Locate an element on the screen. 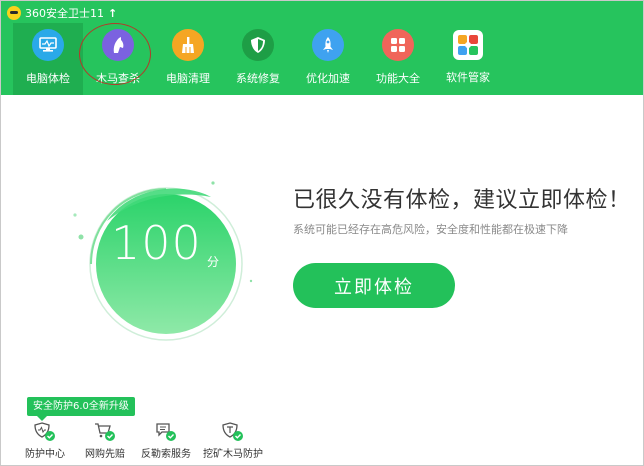 The height and width of the screenshot is (466, 644). app-title: 360安全卫士11 is located at coordinates (64, 13).